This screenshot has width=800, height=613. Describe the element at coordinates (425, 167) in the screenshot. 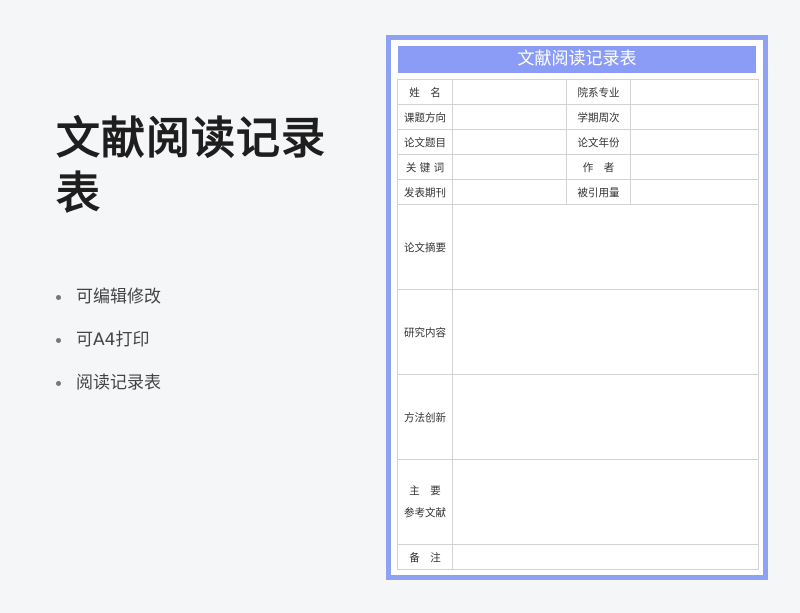

I see `field-label: 关 键 词` at that location.